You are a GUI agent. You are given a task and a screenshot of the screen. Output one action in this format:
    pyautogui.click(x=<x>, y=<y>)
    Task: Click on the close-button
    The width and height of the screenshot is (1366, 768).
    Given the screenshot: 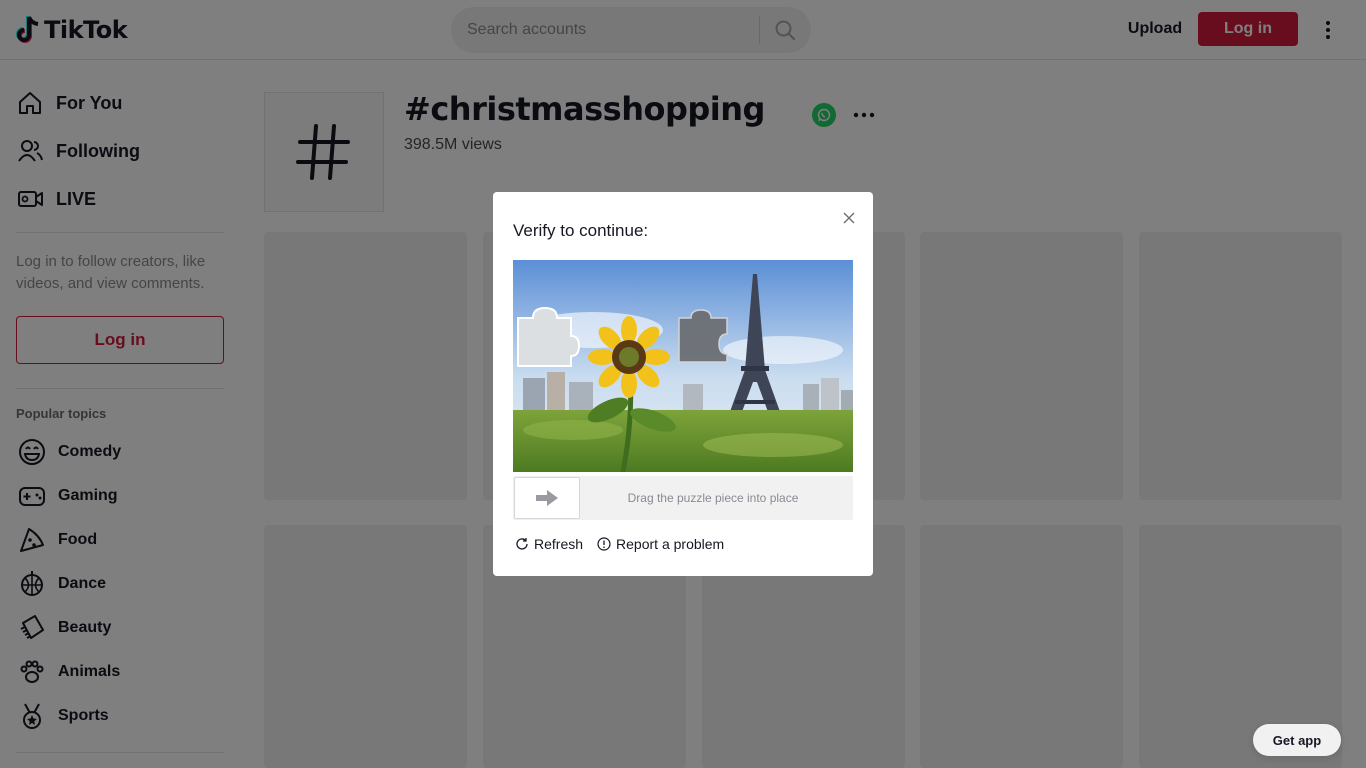 What is the action you would take?
    pyautogui.click(x=849, y=218)
    